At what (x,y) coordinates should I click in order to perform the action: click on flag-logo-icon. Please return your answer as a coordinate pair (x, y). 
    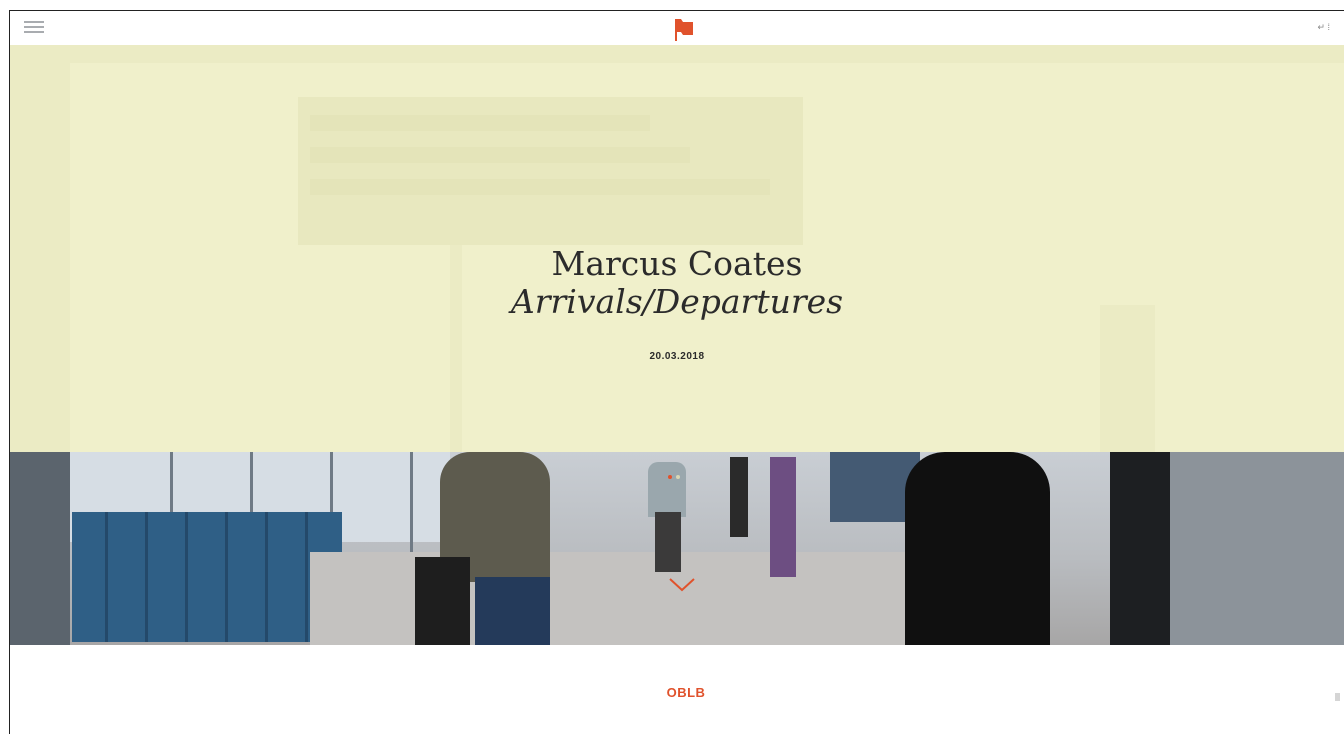
    Looking at the image, I should click on (684, 29).